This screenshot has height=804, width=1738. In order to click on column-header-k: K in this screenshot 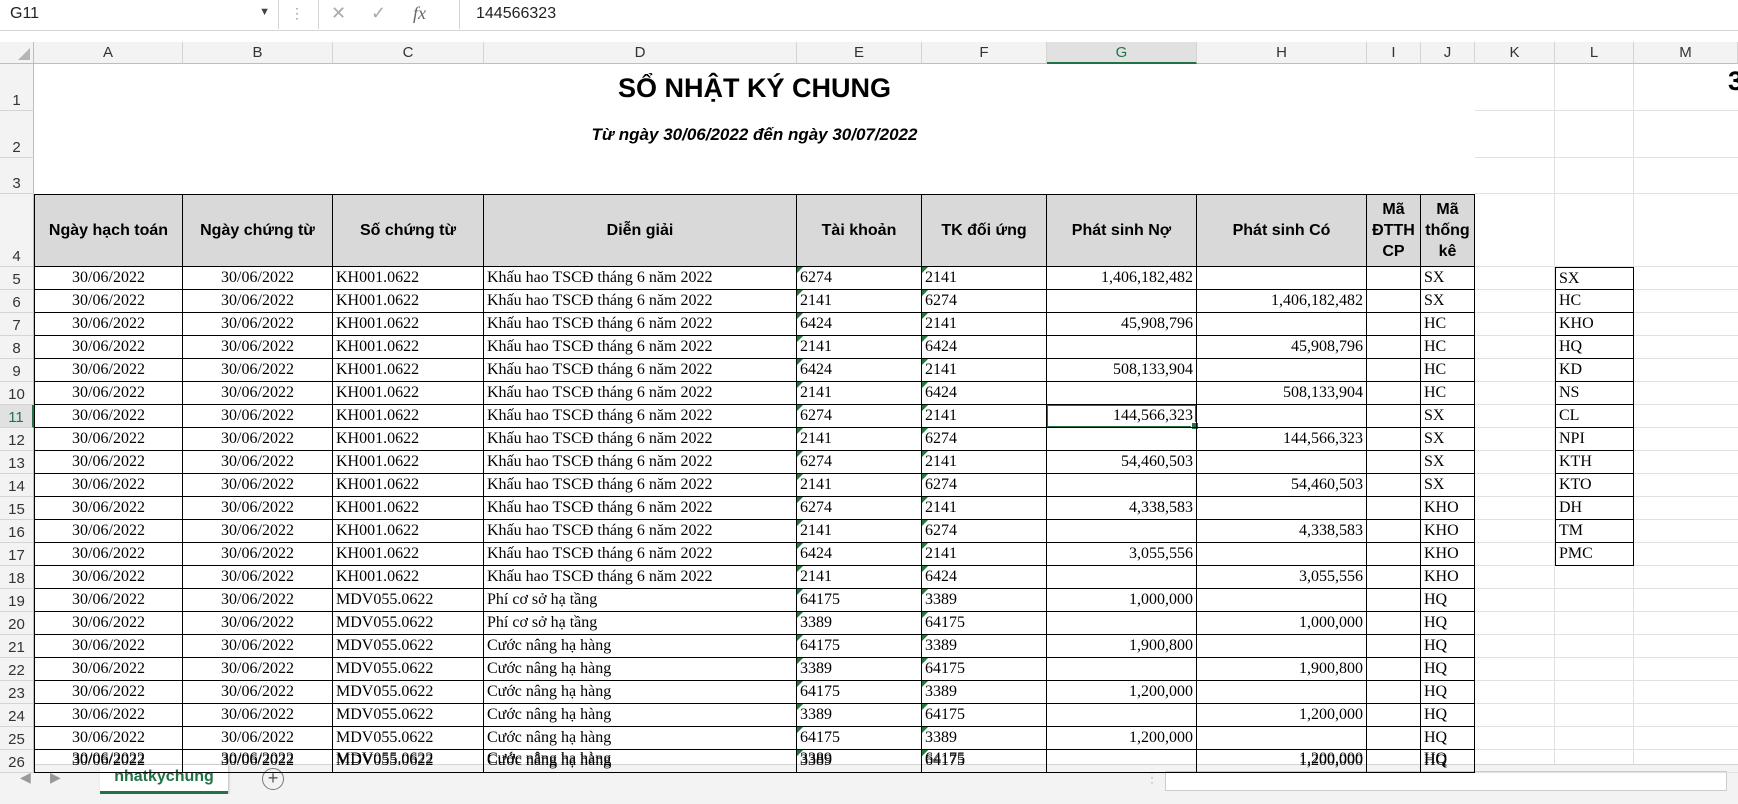, I will do `click(1515, 53)`.